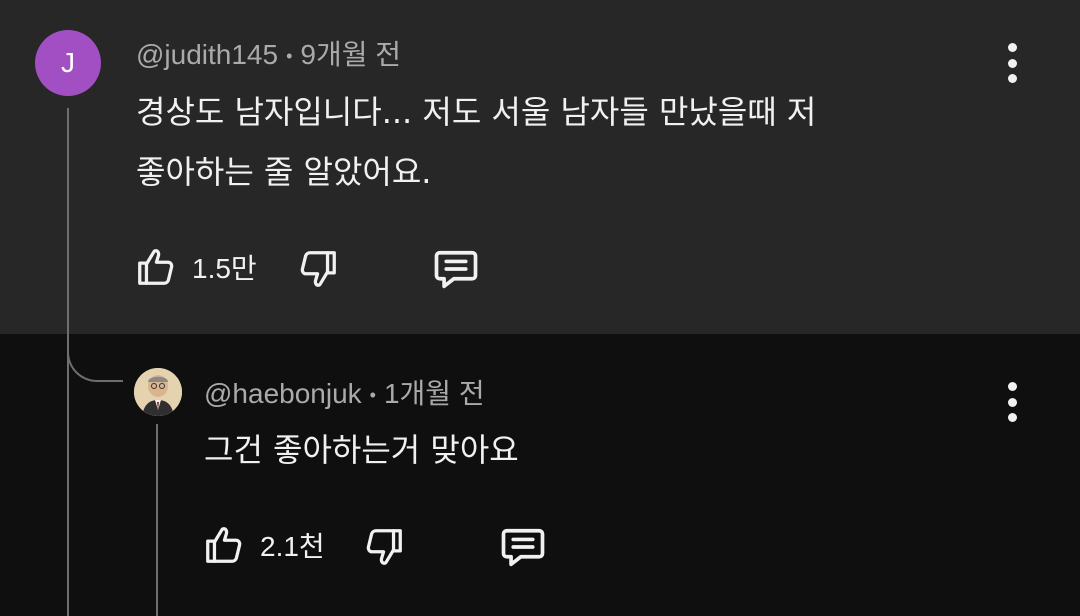  What do you see at coordinates (224, 268) in the screenshot?
I see `like-count: 1.5만` at bounding box center [224, 268].